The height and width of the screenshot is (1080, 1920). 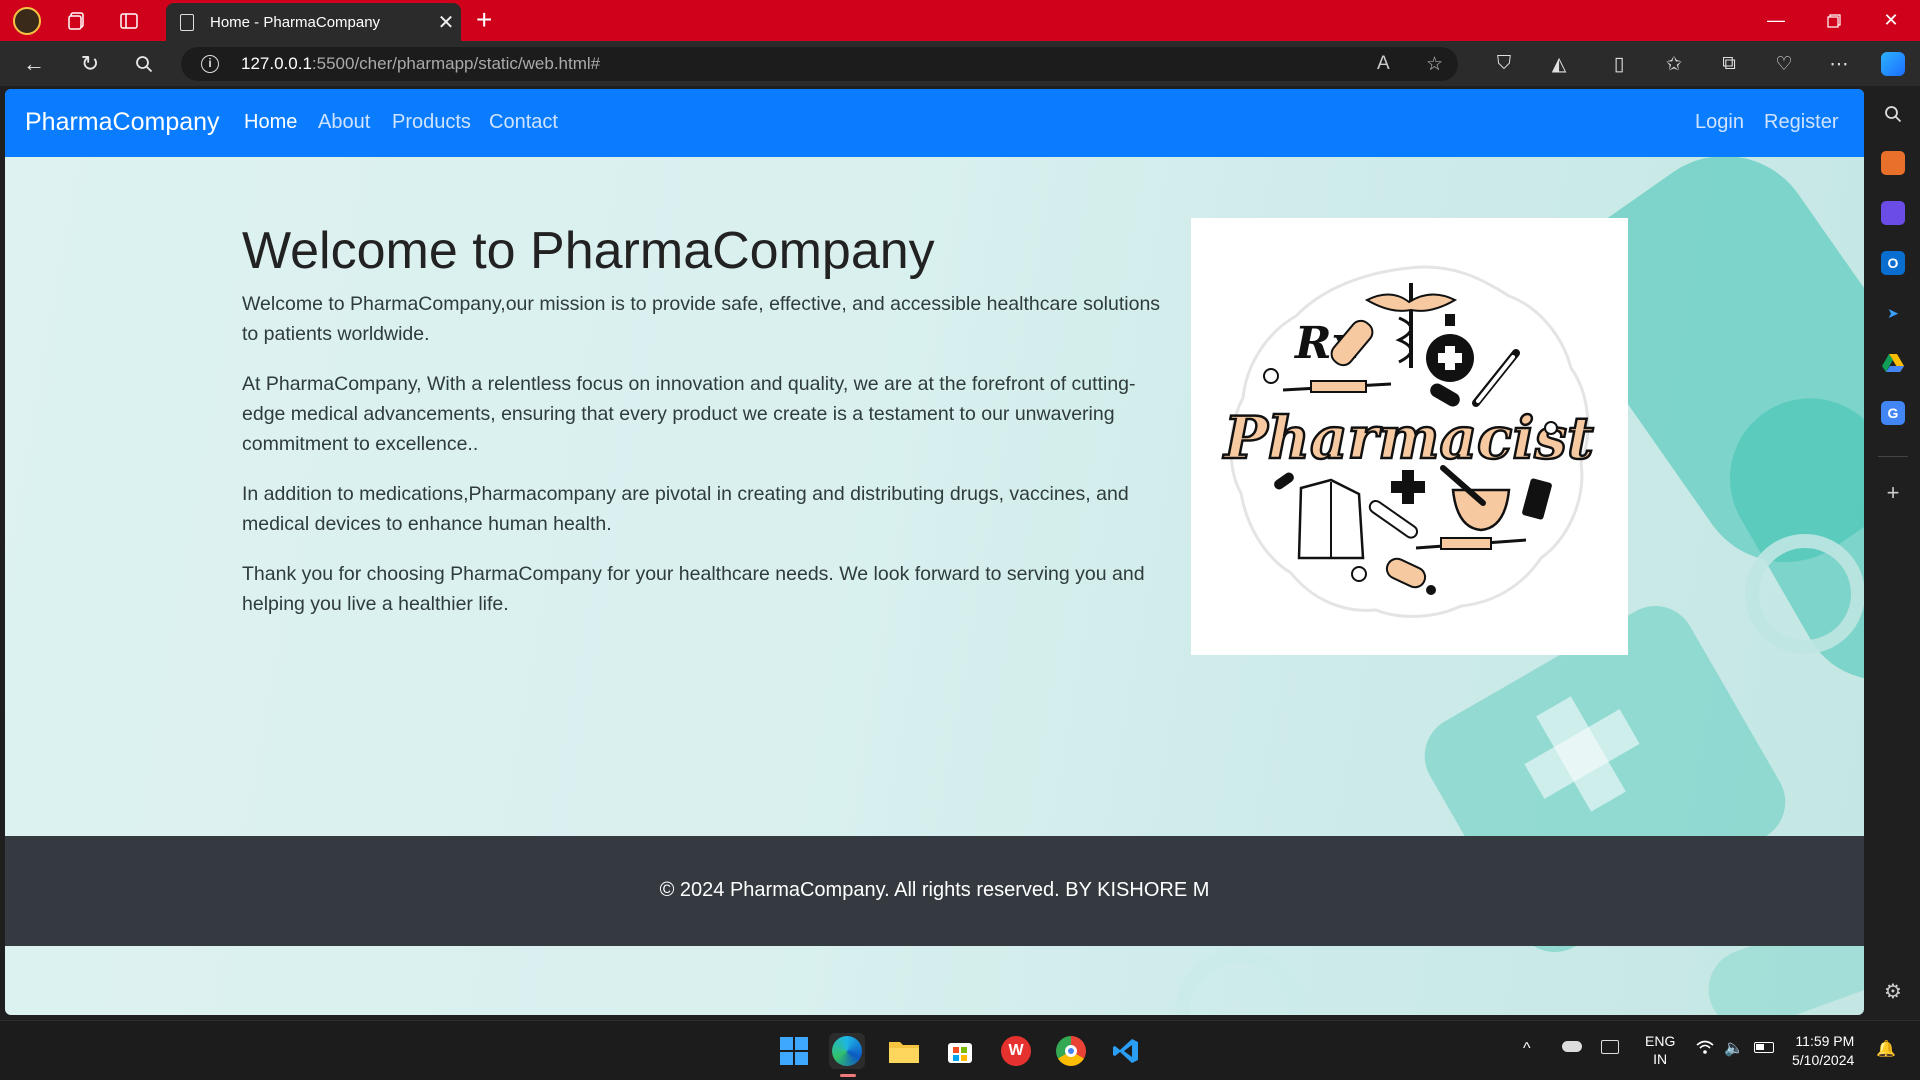 What do you see at coordinates (960, 20) in the screenshot?
I see `browser-titlebar: Home - PharmaCompany ✕ + — ✕` at bounding box center [960, 20].